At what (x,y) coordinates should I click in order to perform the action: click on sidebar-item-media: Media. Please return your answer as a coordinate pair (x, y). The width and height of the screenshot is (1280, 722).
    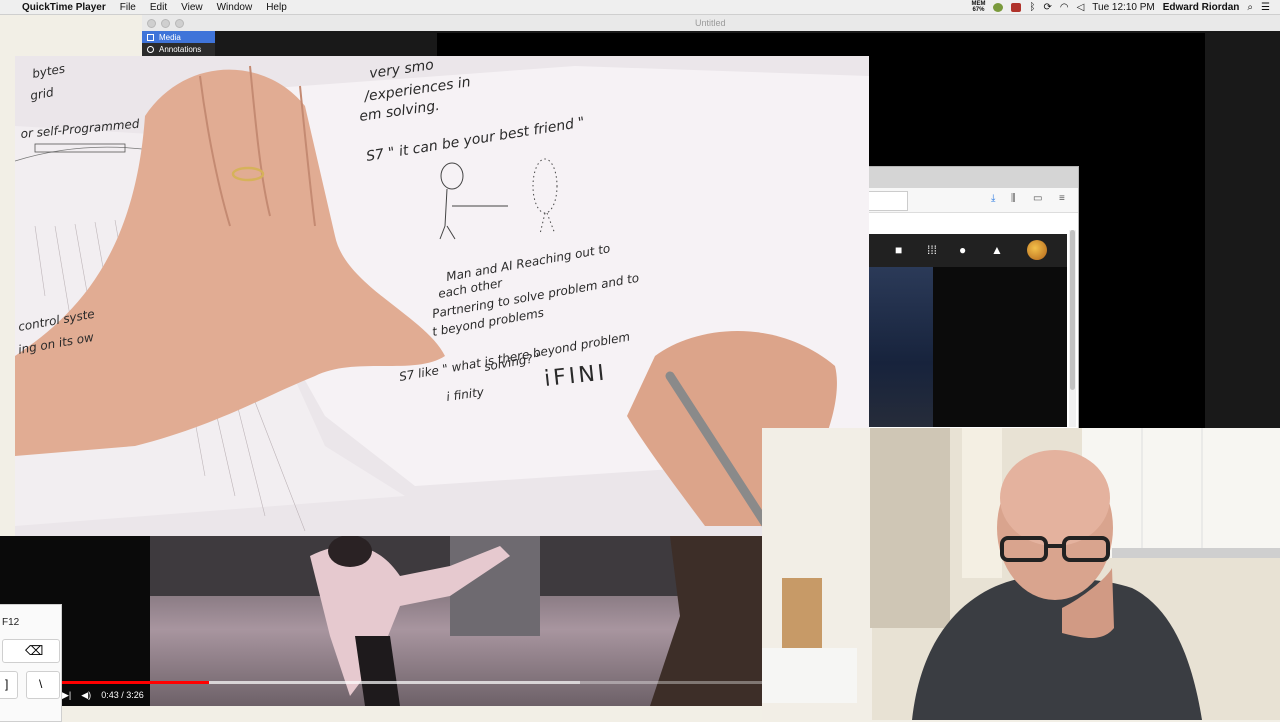
    Looking at the image, I should click on (178, 37).